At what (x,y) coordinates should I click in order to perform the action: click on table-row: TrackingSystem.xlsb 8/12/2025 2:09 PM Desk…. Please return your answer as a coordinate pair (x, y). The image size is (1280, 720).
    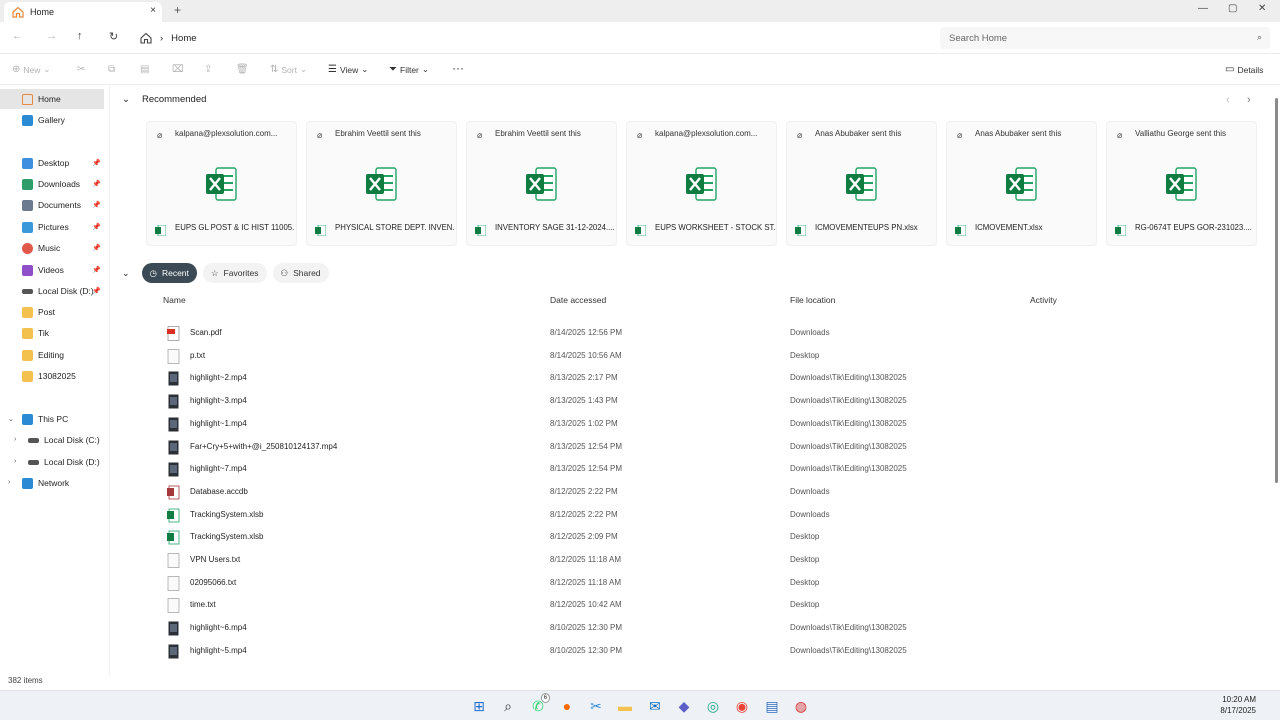
    Looking at the image, I should click on (714, 537).